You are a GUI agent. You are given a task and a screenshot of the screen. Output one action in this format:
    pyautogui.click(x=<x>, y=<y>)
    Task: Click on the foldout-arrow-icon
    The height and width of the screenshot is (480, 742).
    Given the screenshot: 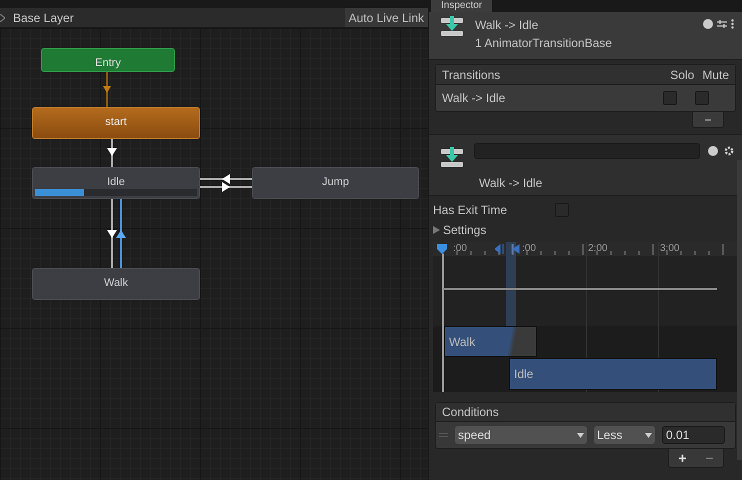 What is the action you would take?
    pyautogui.click(x=436, y=230)
    